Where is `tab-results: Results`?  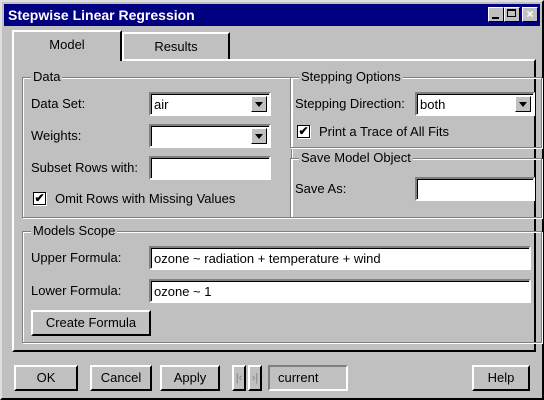
tab-results: Results is located at coordinates (176, 46).